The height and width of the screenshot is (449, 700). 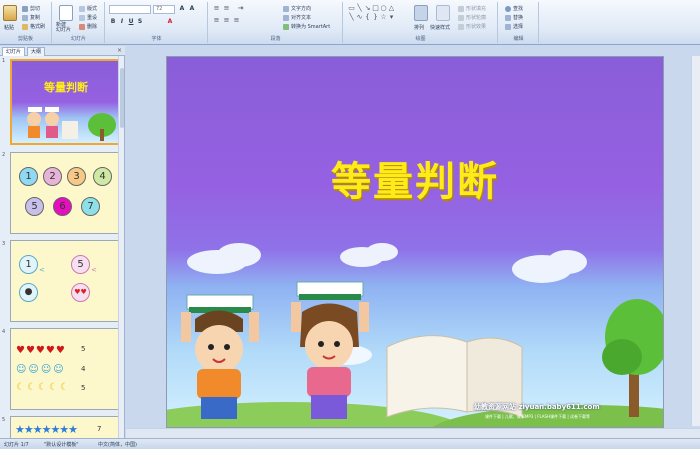 What do you see at coordinates (164, 9) in the screenshot?
I see `font-size-input: 72` at bounding box center [164, 9].